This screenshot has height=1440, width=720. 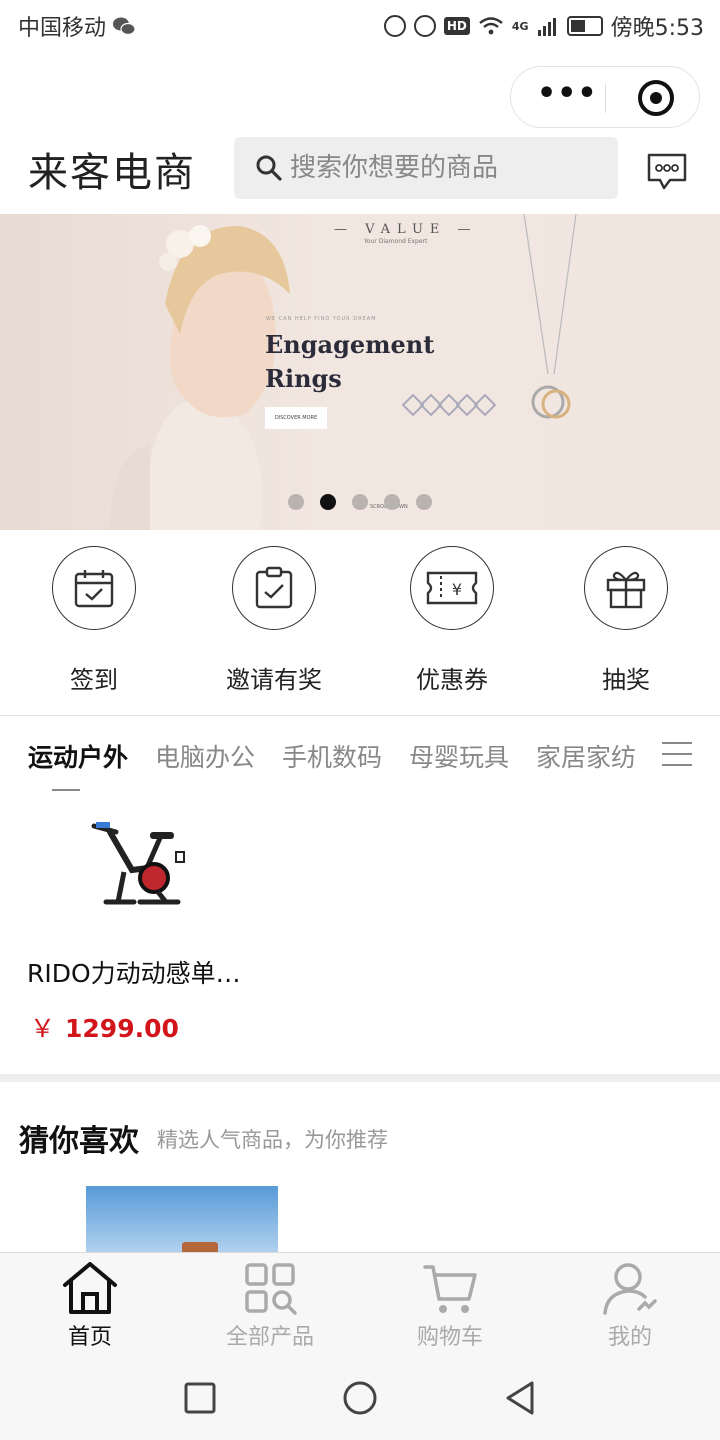 What do you see at coordinates (396, 241) in the screenshot?
I see `banner-brand-sub: Your Diamond Expert` at bounding box center [396, 241].